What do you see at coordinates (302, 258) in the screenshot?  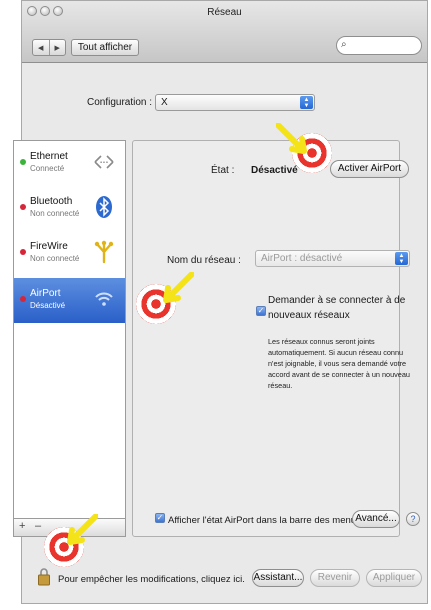 I see `network-name-value: AirPort : désactivé` at bounding box center [302, 258].